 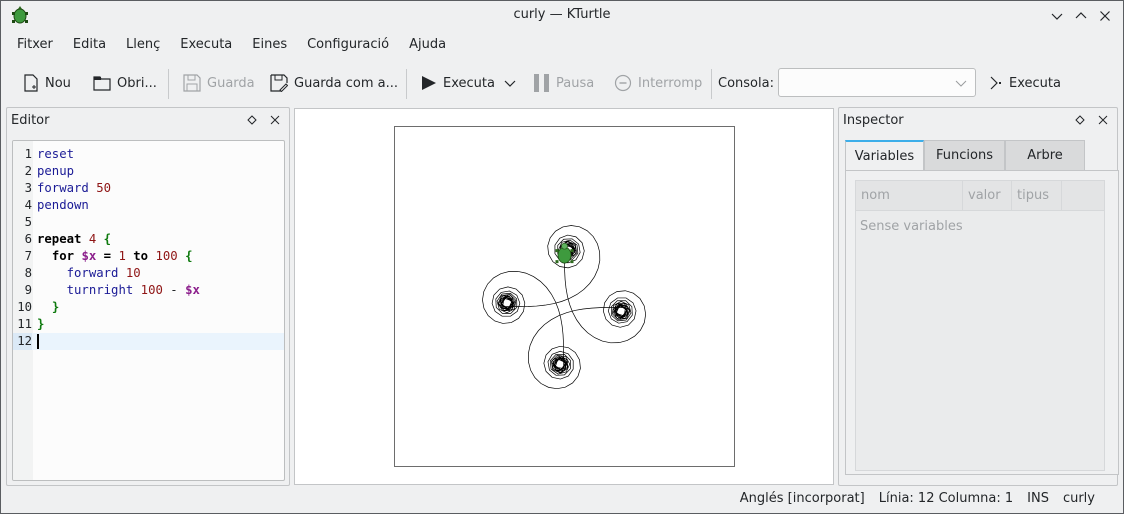 I want to click on code-token: to, so click(x=141, y=256).